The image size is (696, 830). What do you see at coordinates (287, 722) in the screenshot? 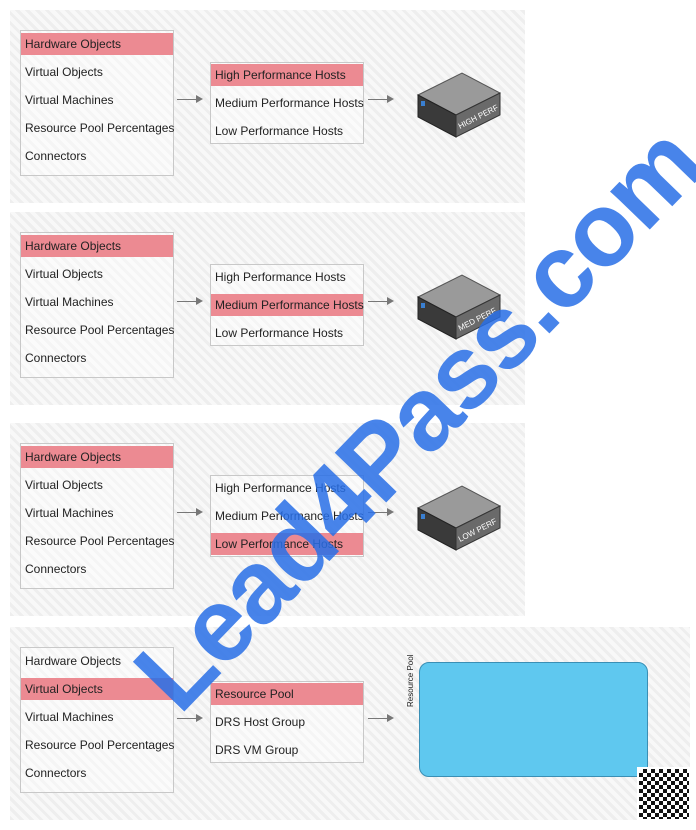
I see `list-item: DRS Host Group` at bounding box center [287, 722].